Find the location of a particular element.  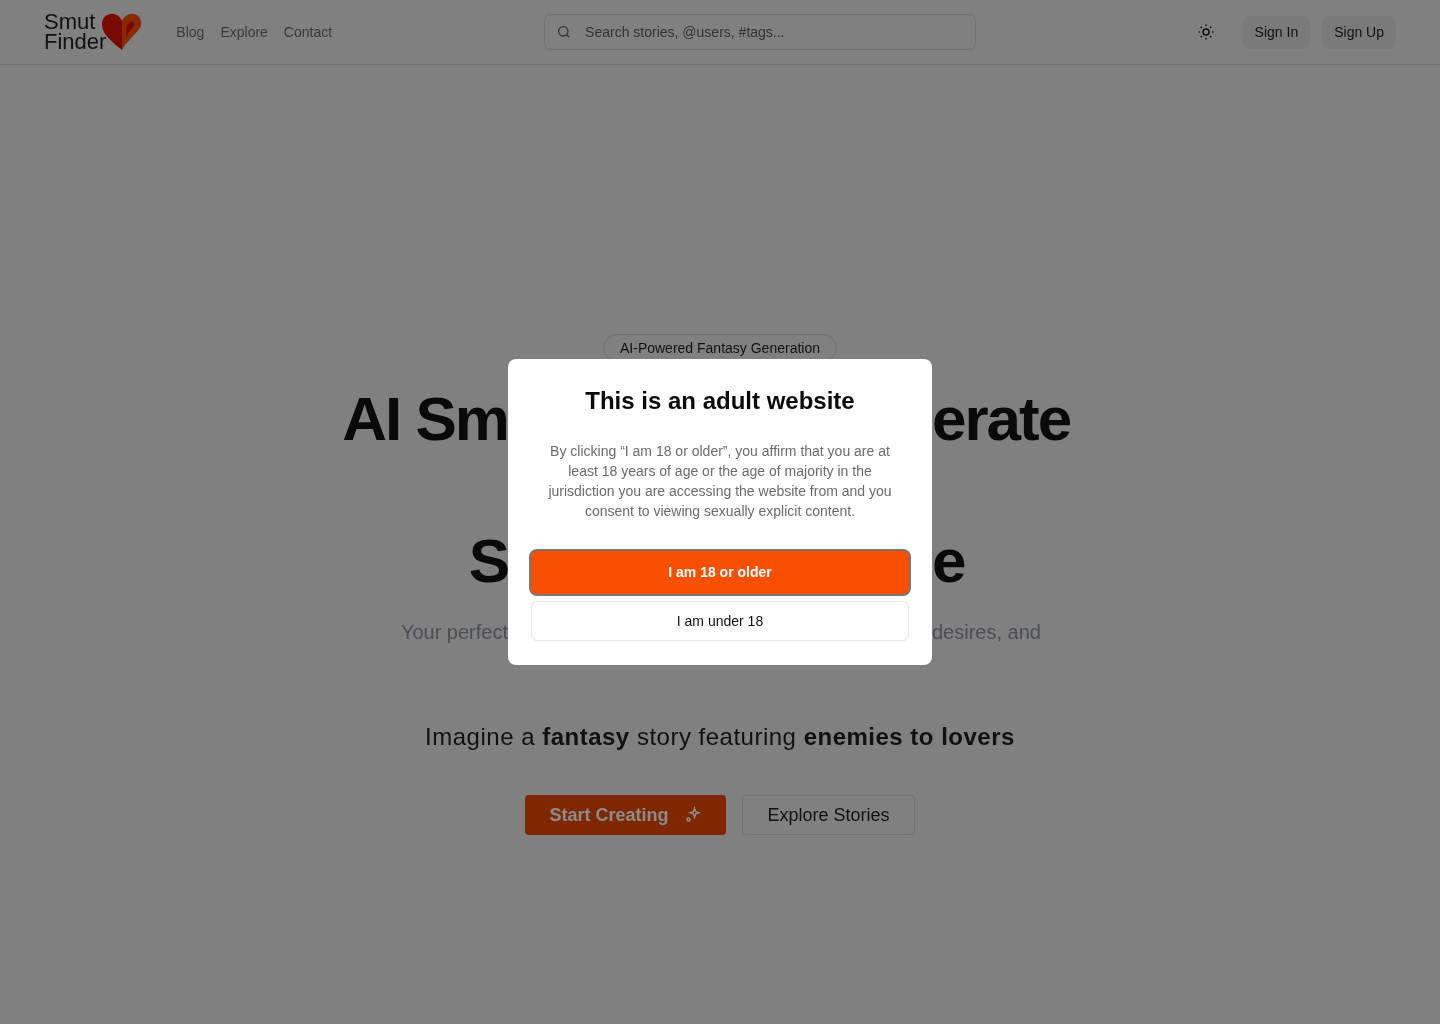

headline-text: S is located at coordinates (487, 561).